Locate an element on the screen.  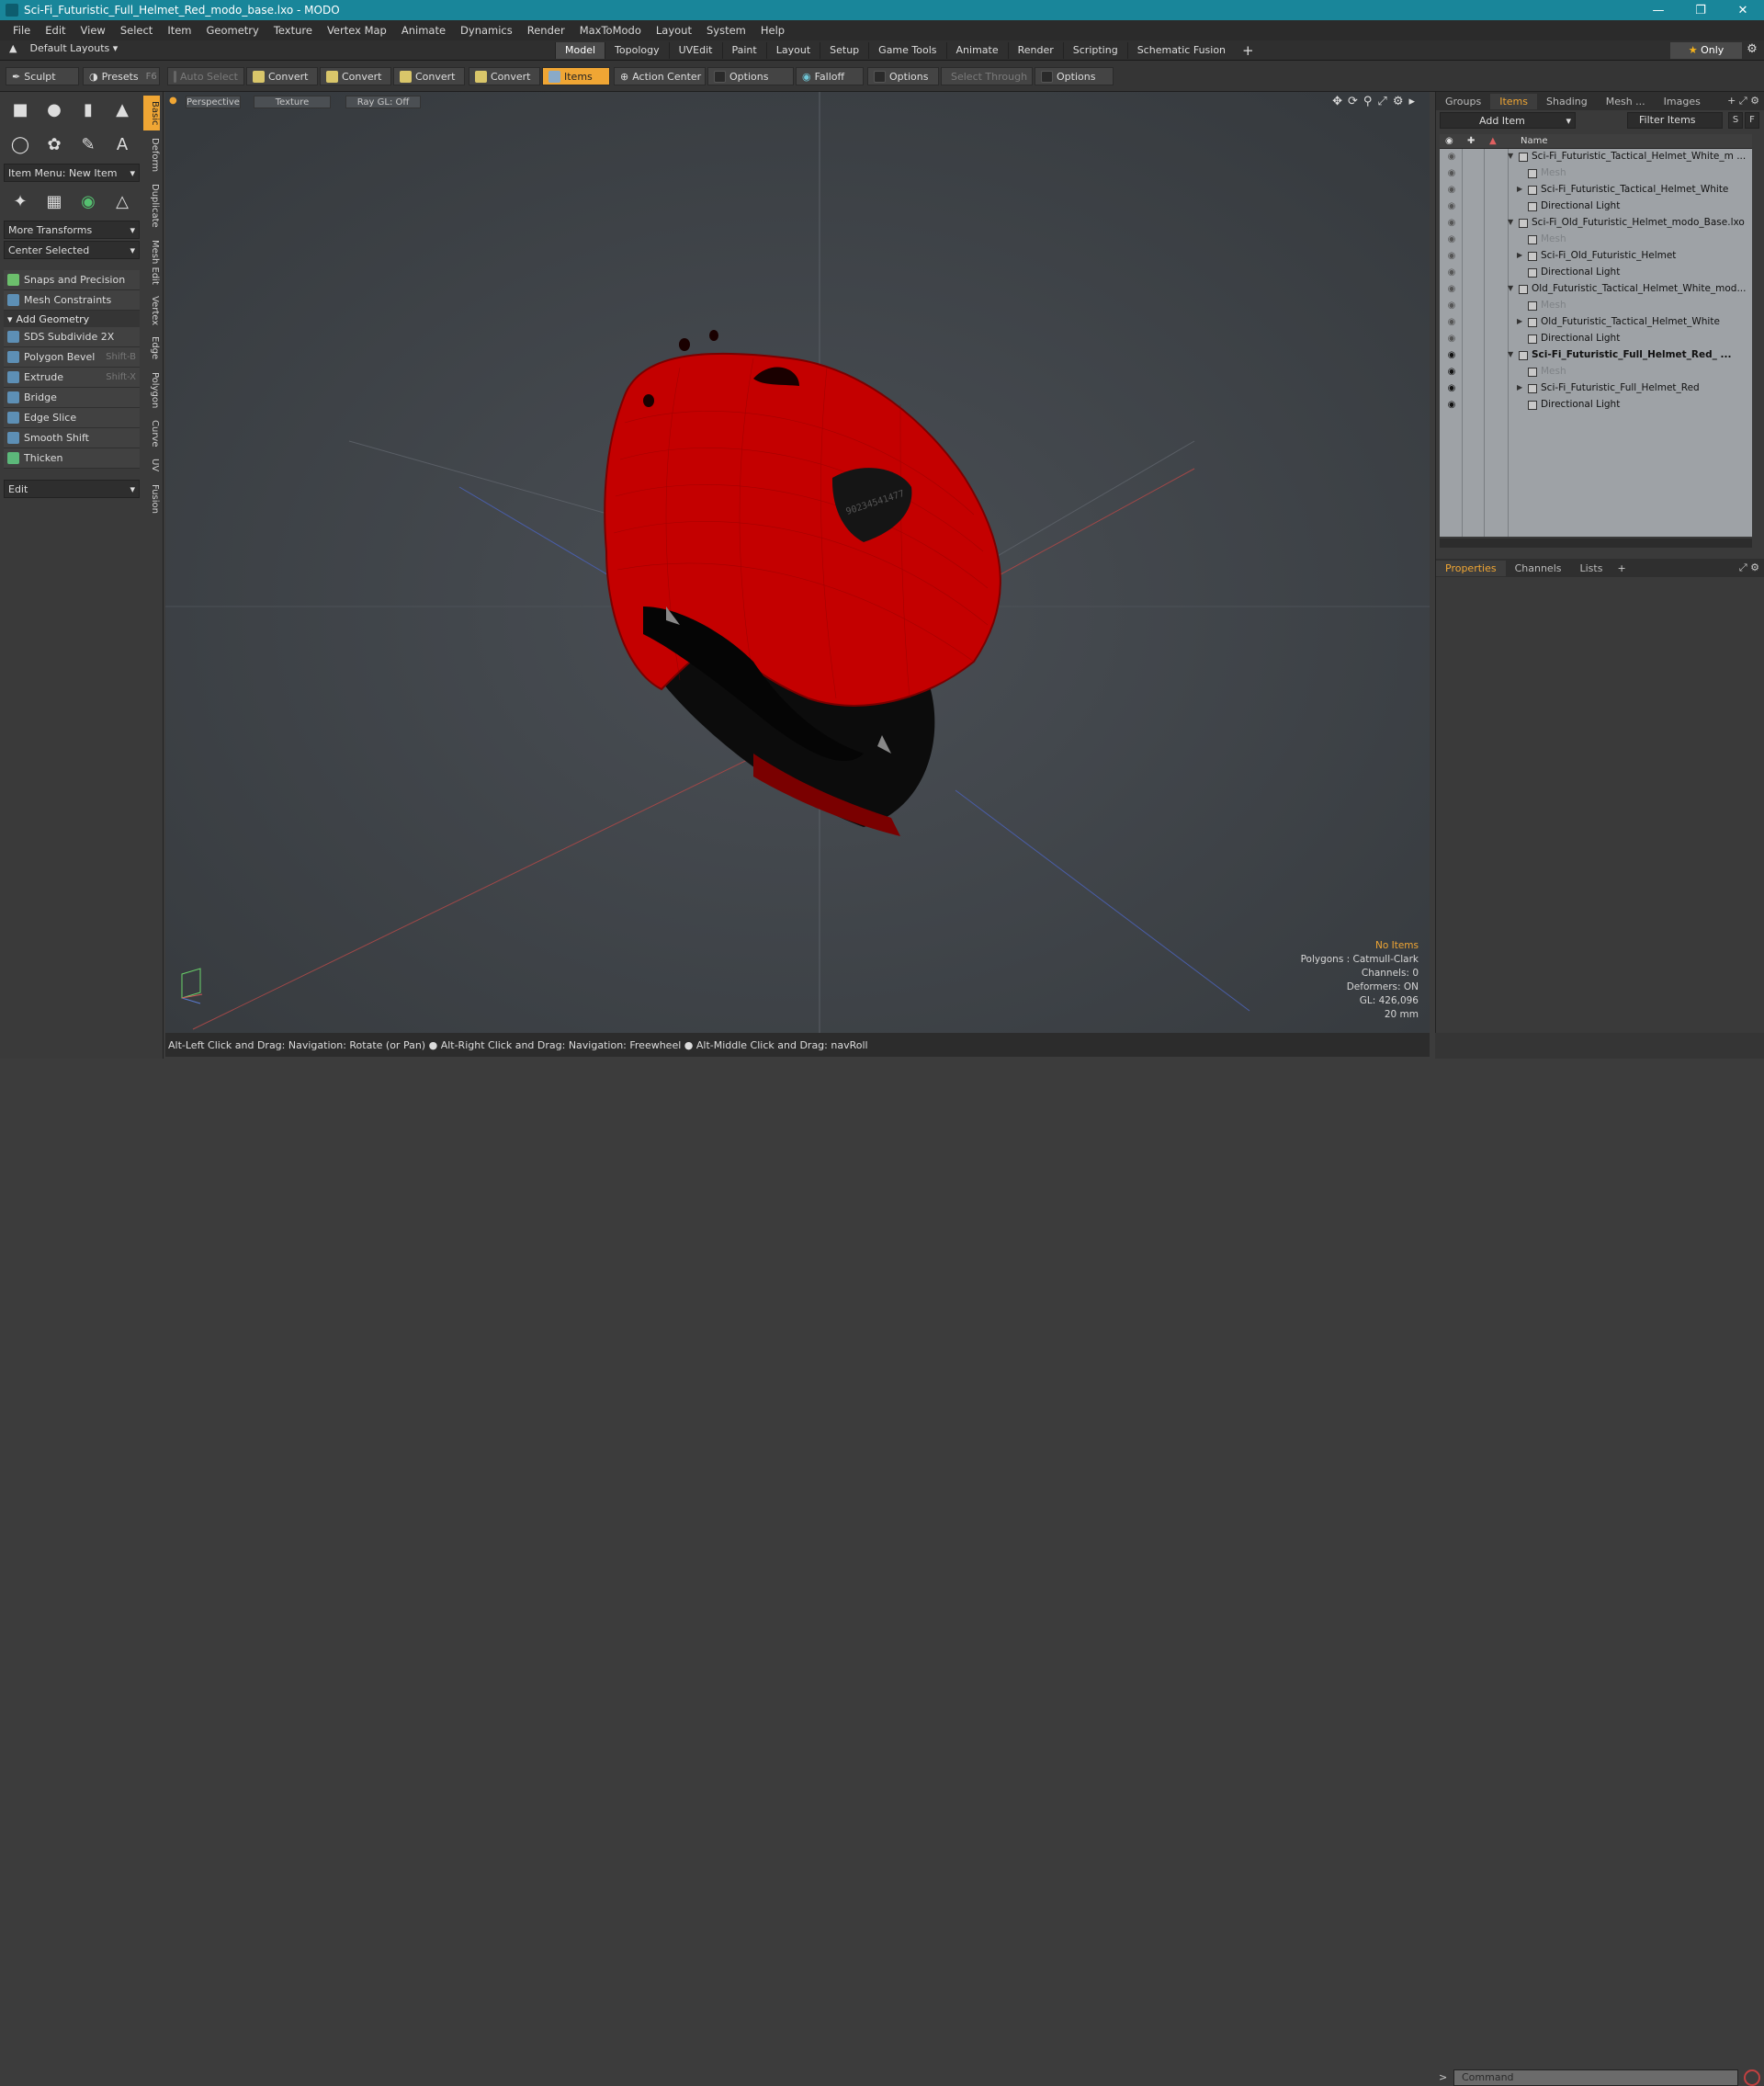
vtab-polygon: Polygon is located at coordinates (151, 391).